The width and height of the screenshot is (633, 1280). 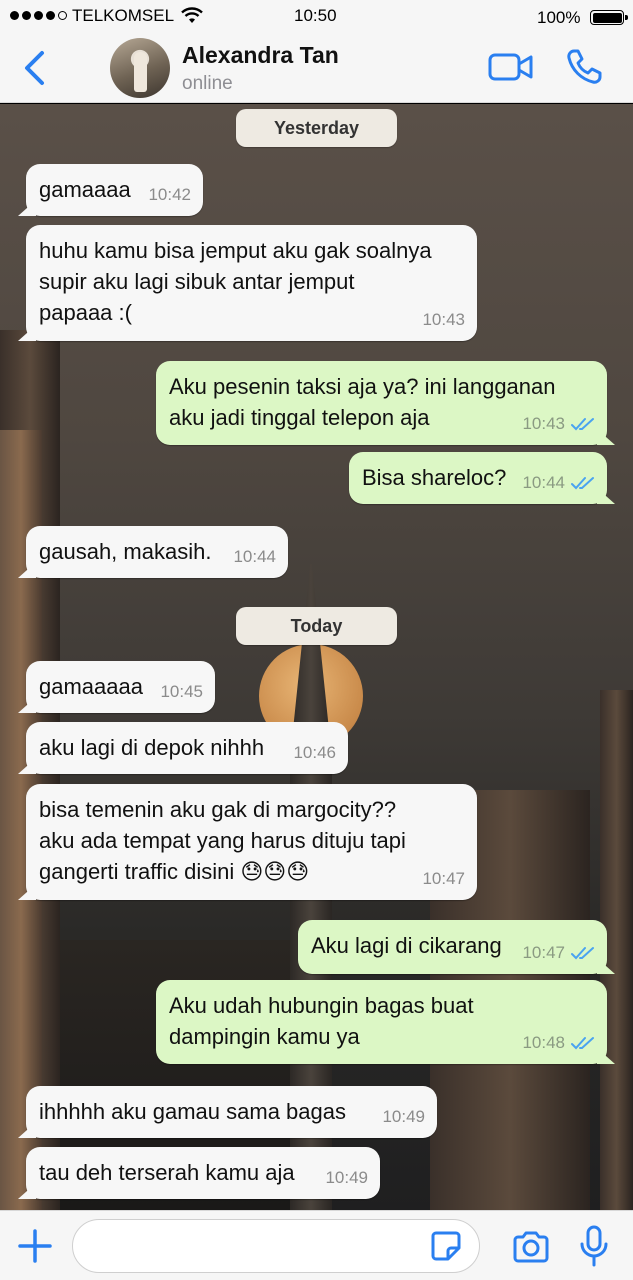 What do you see at coordinates (594, 1248) in the screenshot?
I see `microphone-icon` at bounding box center [594, 1248].